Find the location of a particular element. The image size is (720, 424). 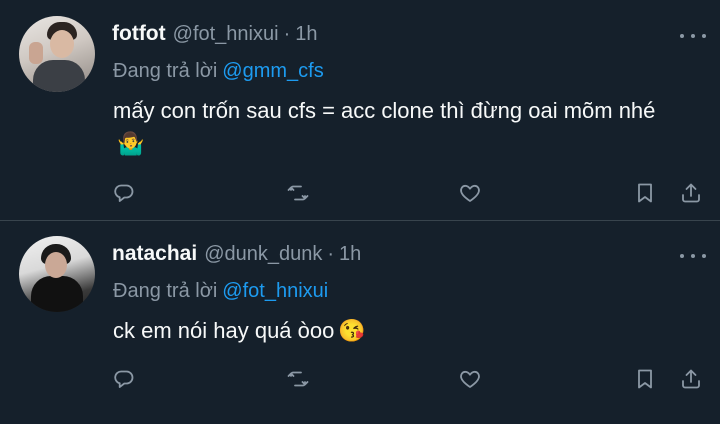

tweet-body: ck em nói hay quá òoo is located at coordinates (224, 330).